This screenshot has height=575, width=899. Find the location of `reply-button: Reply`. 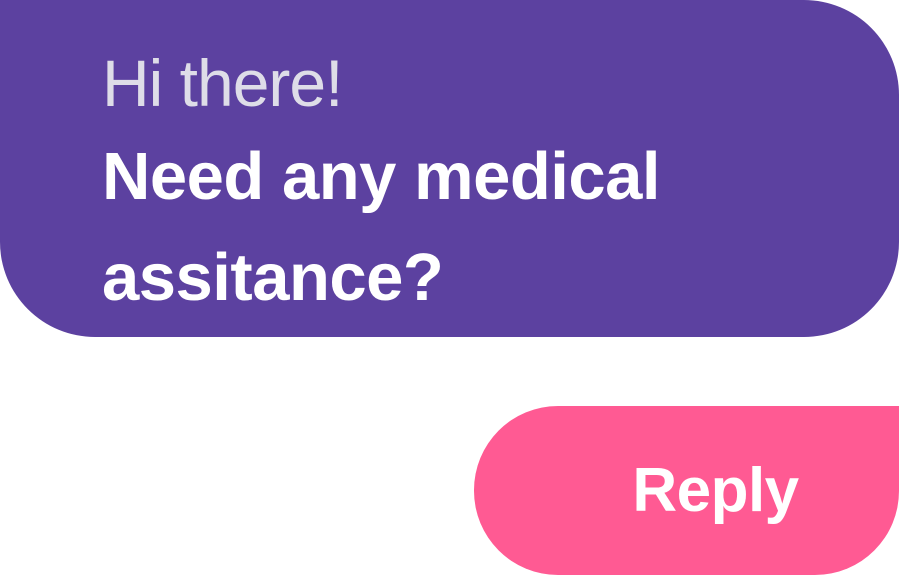

reply-button: Reply is located at coordinates (686, 490).